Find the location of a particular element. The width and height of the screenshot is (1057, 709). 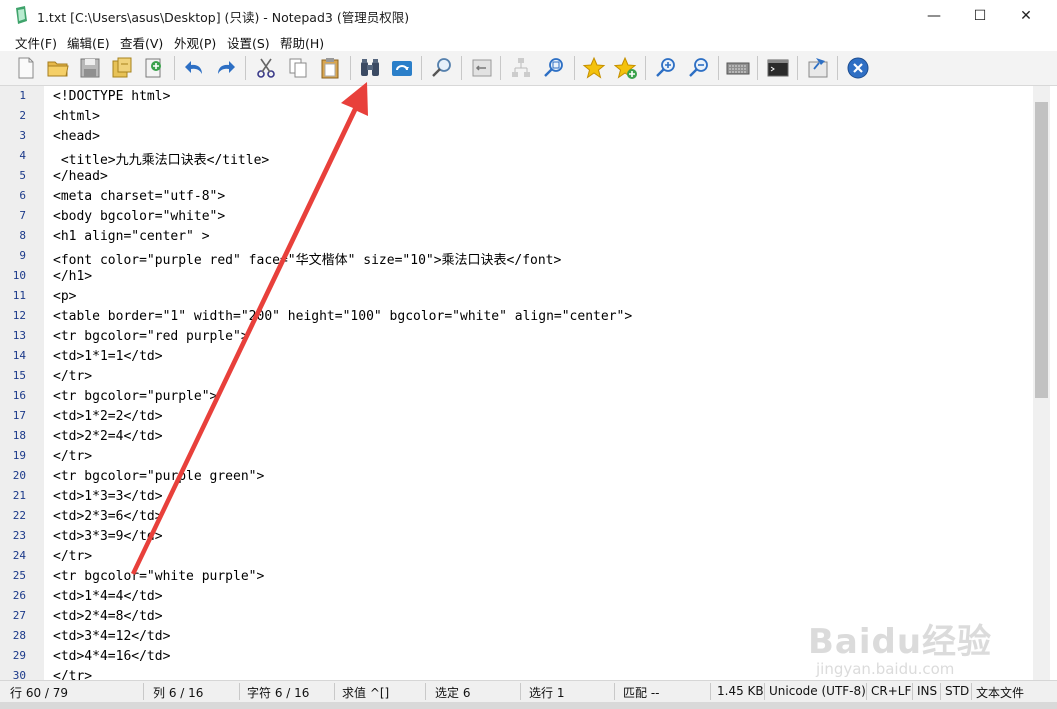

status-file-type: 文本文件 is located at coordinates (1000, 692).